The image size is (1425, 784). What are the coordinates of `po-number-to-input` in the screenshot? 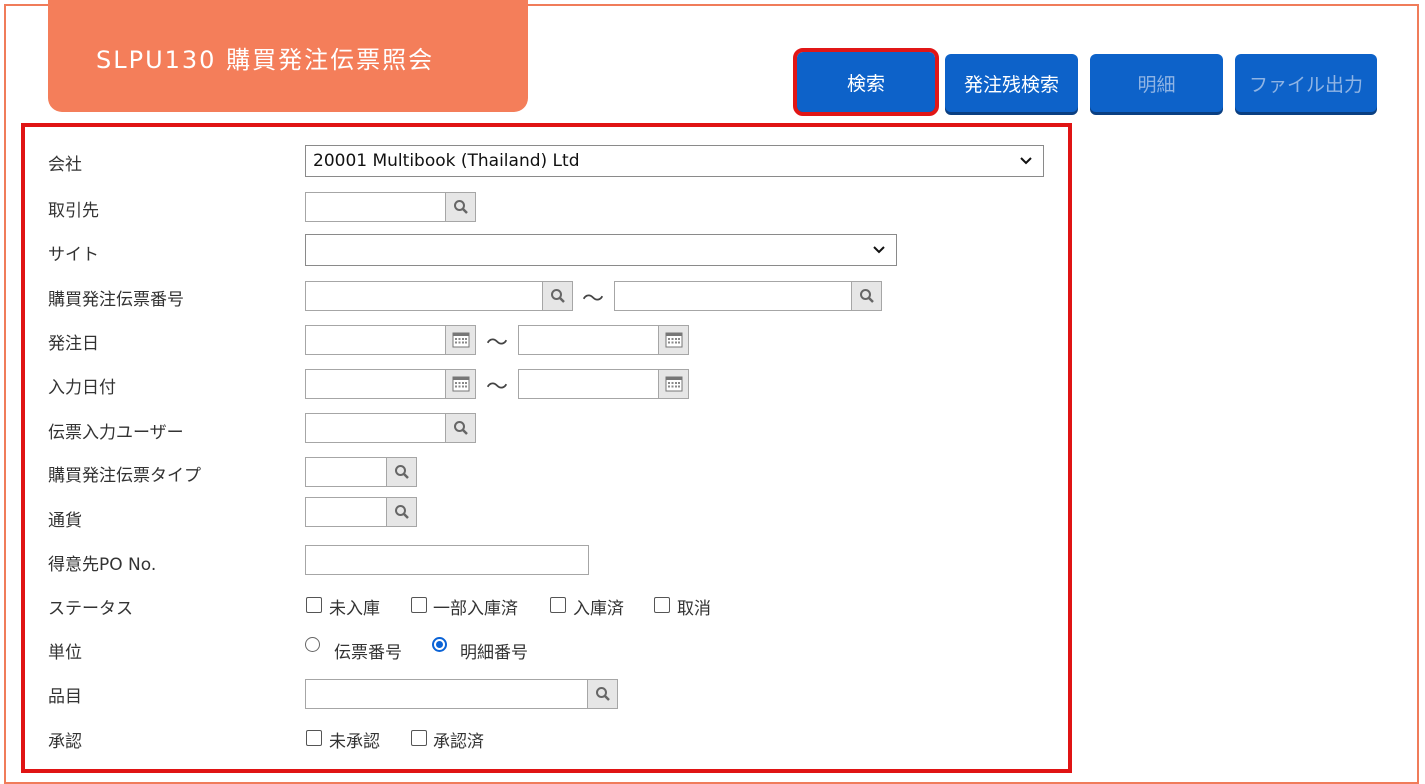 It's located at (748, 296).